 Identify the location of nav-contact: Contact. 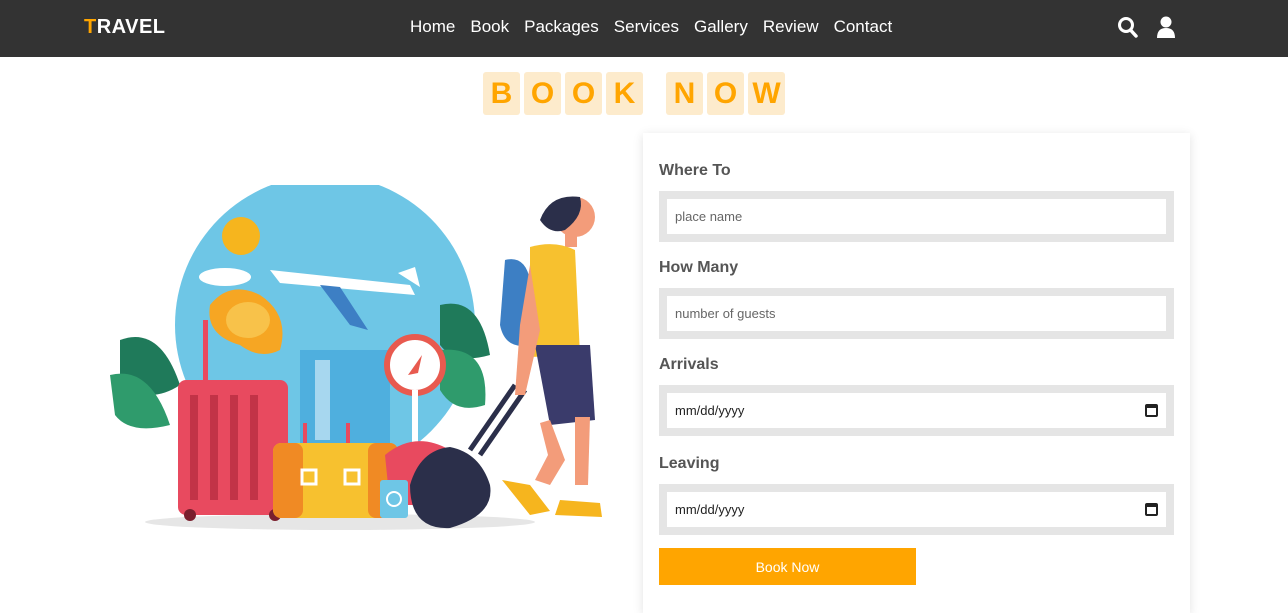
(863, 27).